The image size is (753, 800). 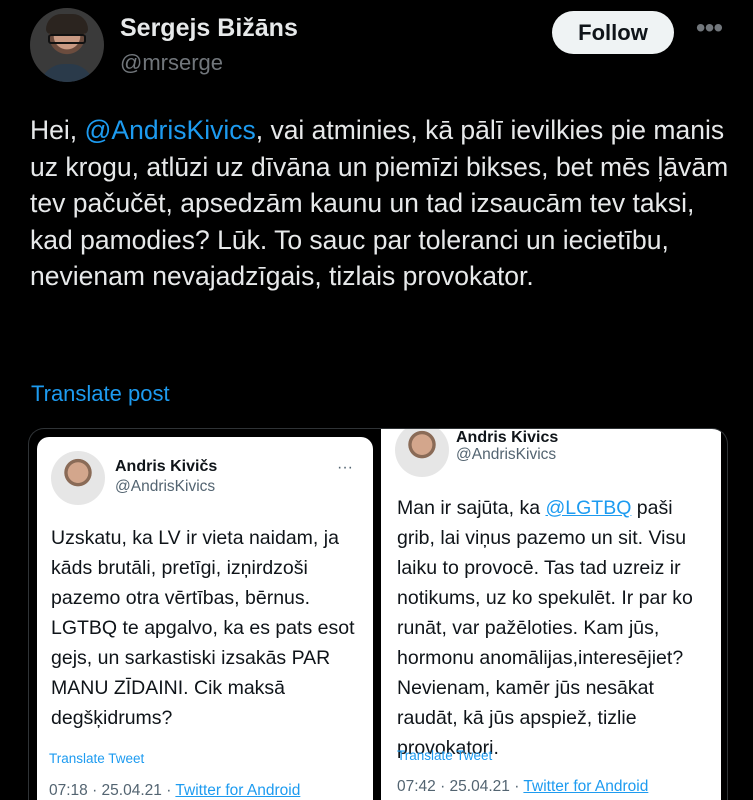 What do you see at coordinates (166, 466) in the screenshot?
I see `embedded-name: Andris Kivičs` at bounding box center [166, 466].